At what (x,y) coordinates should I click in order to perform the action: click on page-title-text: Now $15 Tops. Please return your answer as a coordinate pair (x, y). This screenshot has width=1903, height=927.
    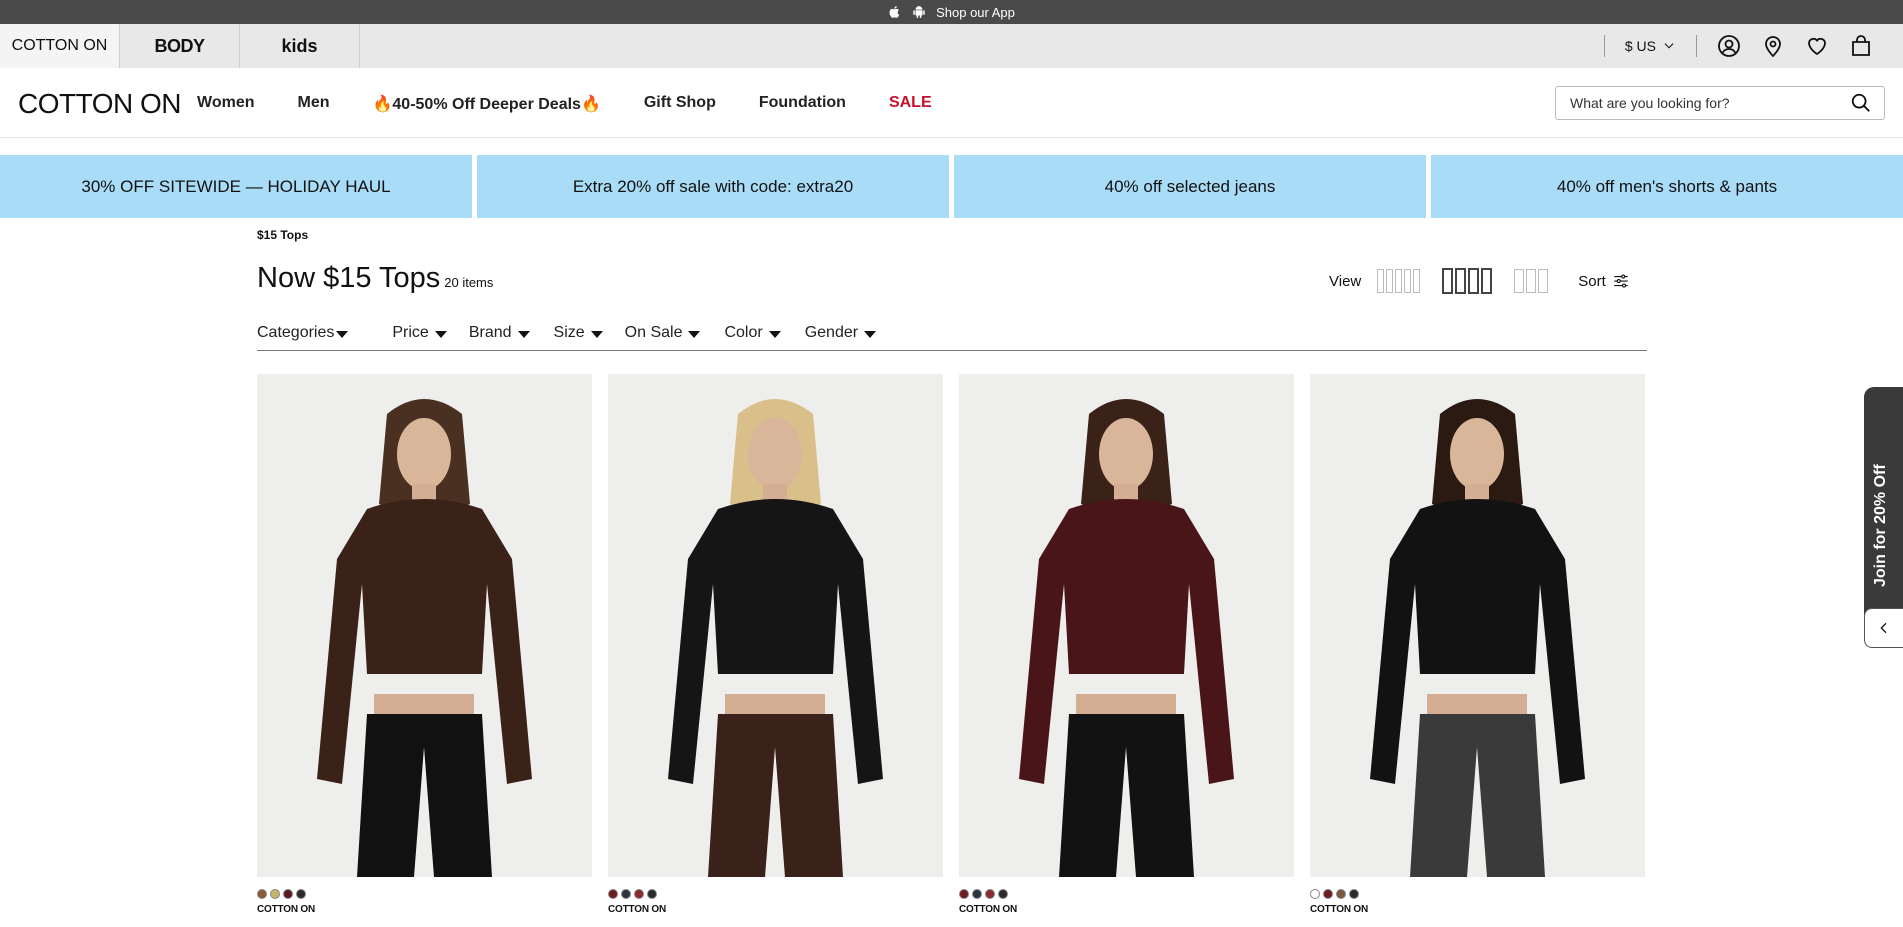
    Looking at the image, I should click on (349, 278).